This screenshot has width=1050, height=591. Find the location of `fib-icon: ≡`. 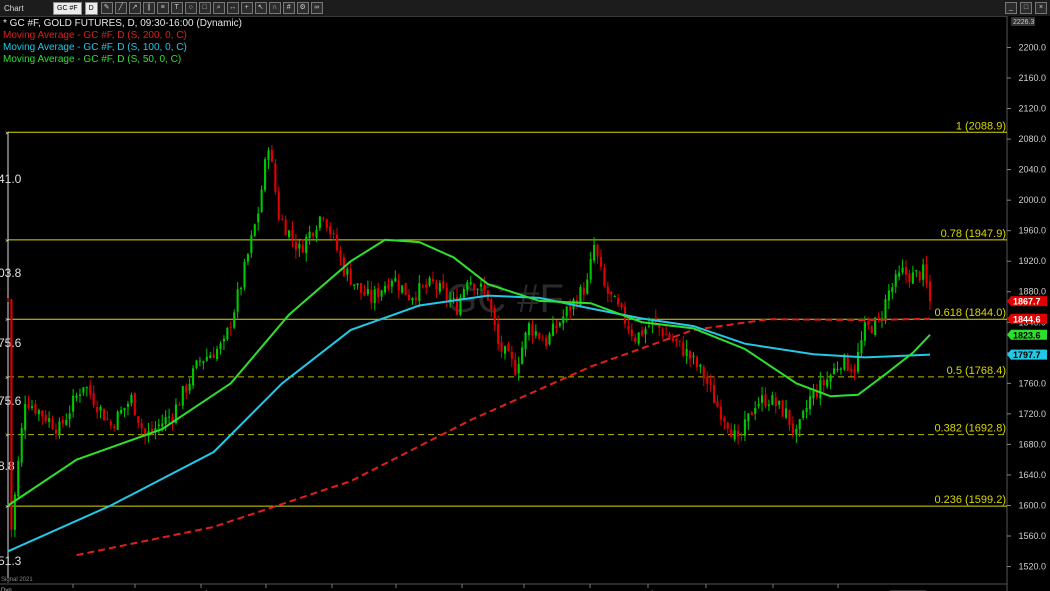

fib-icon: ≡ is located at coordinates (162, 8).